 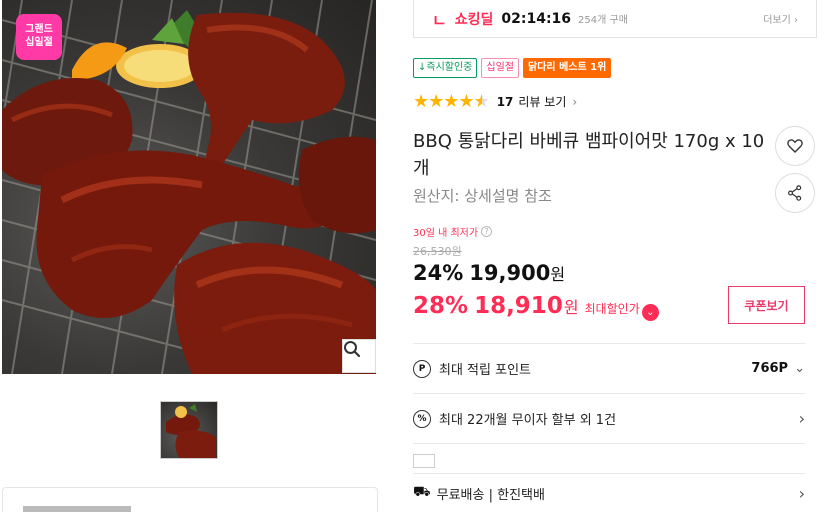 I want to click on max-discount-price: 28% 18,910 원 최대할인가 ⌄, so click(x=536, y=307).